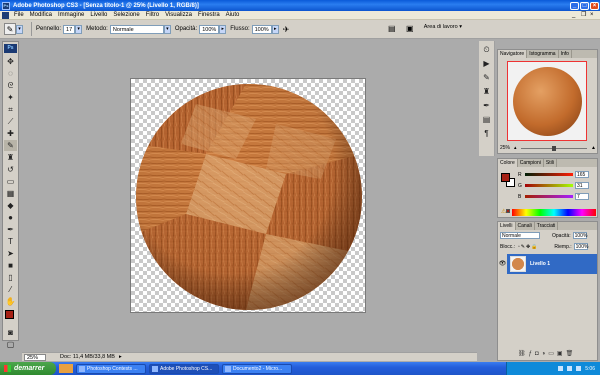  Describe the element at coordinates (41, 15) in the screenshot. I see `menu-modifica: Modifica` at that location.